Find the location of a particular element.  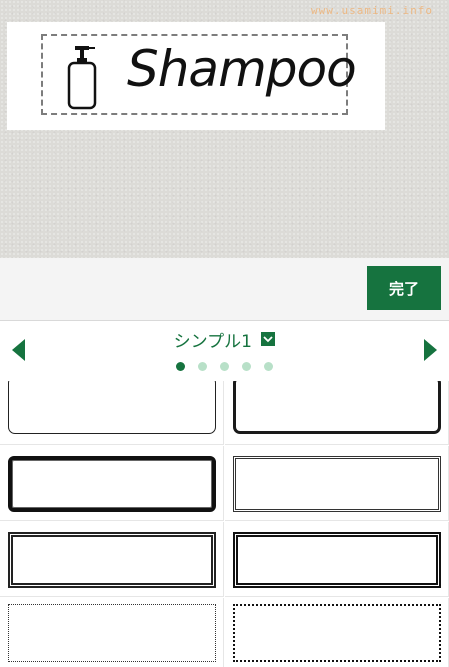

toolbar: 完了 is located at coordinates (224, 289).